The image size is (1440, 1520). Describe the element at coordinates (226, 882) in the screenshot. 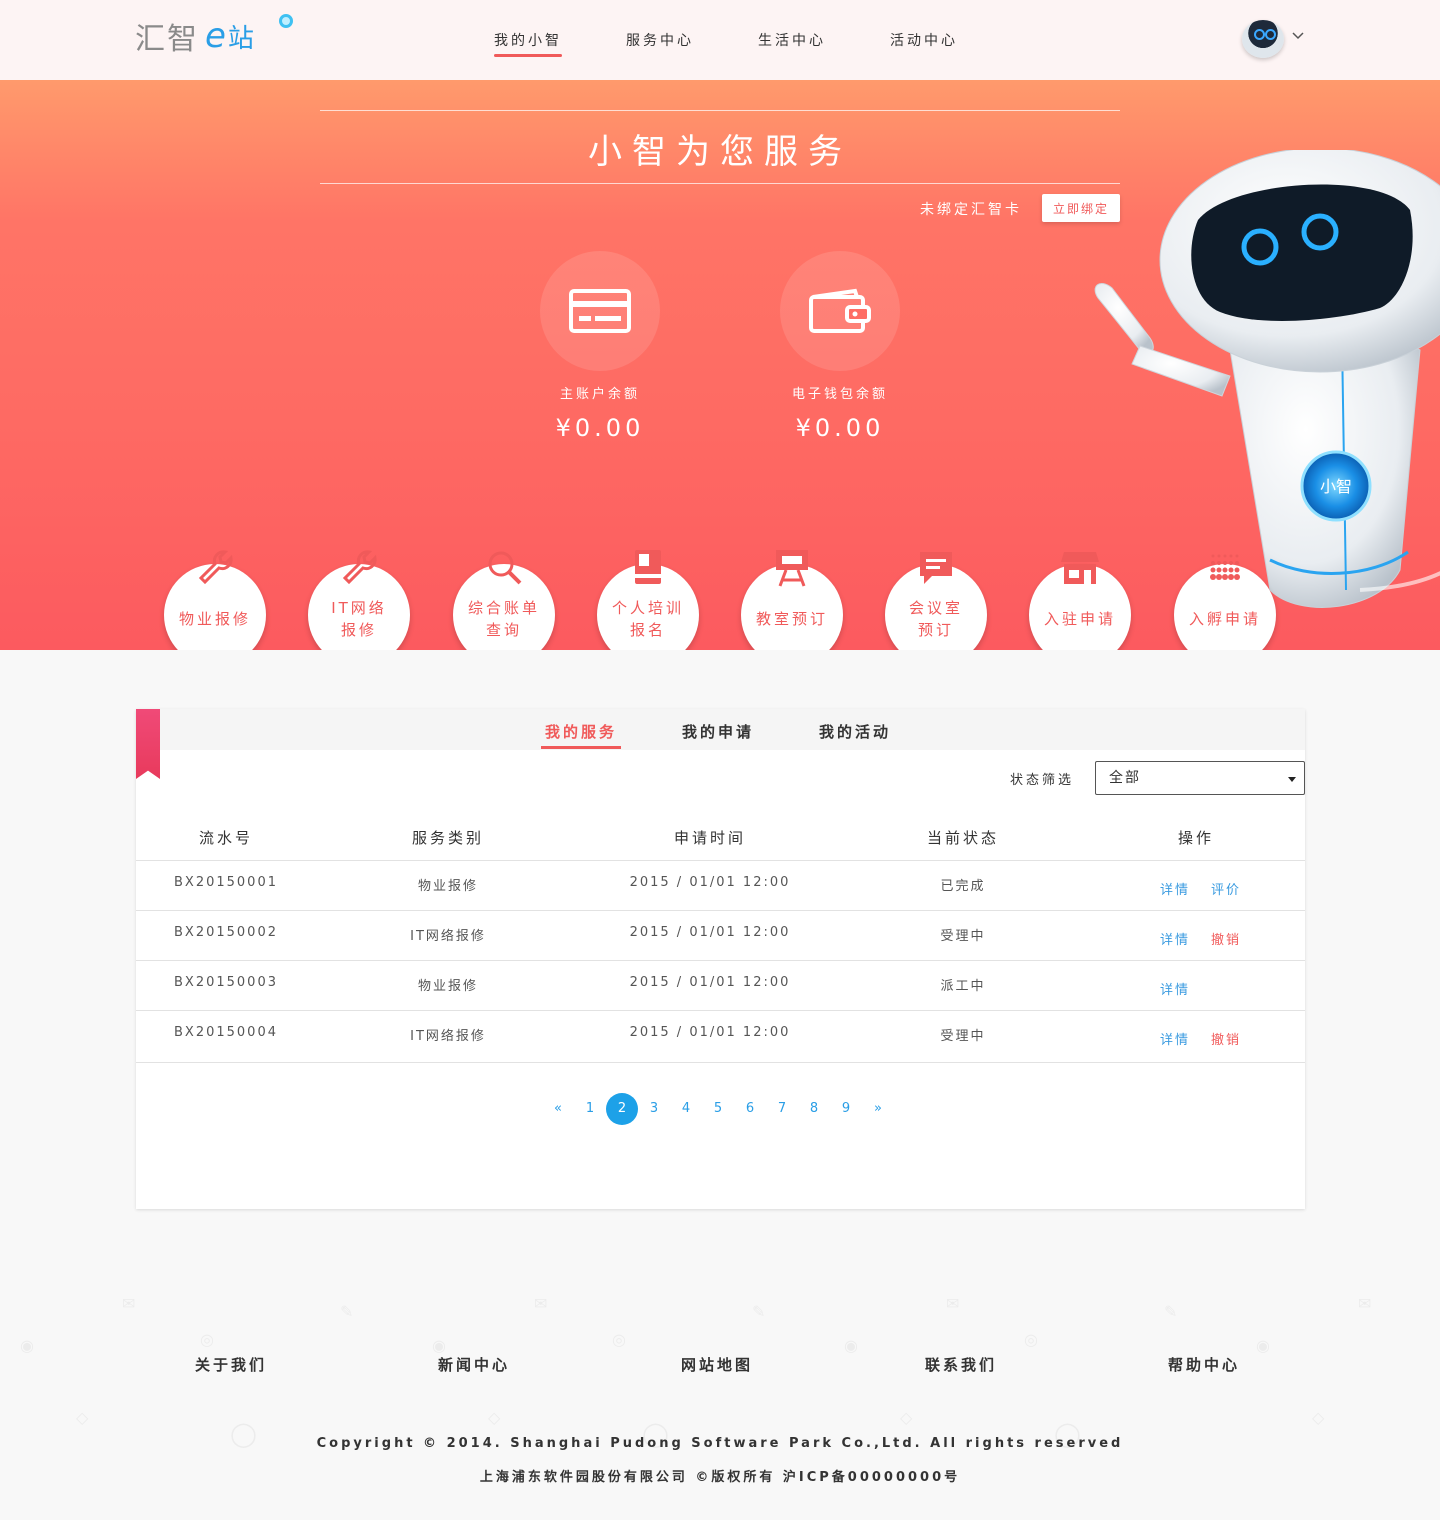

I see `cell-serial: BX20150001` at that location.